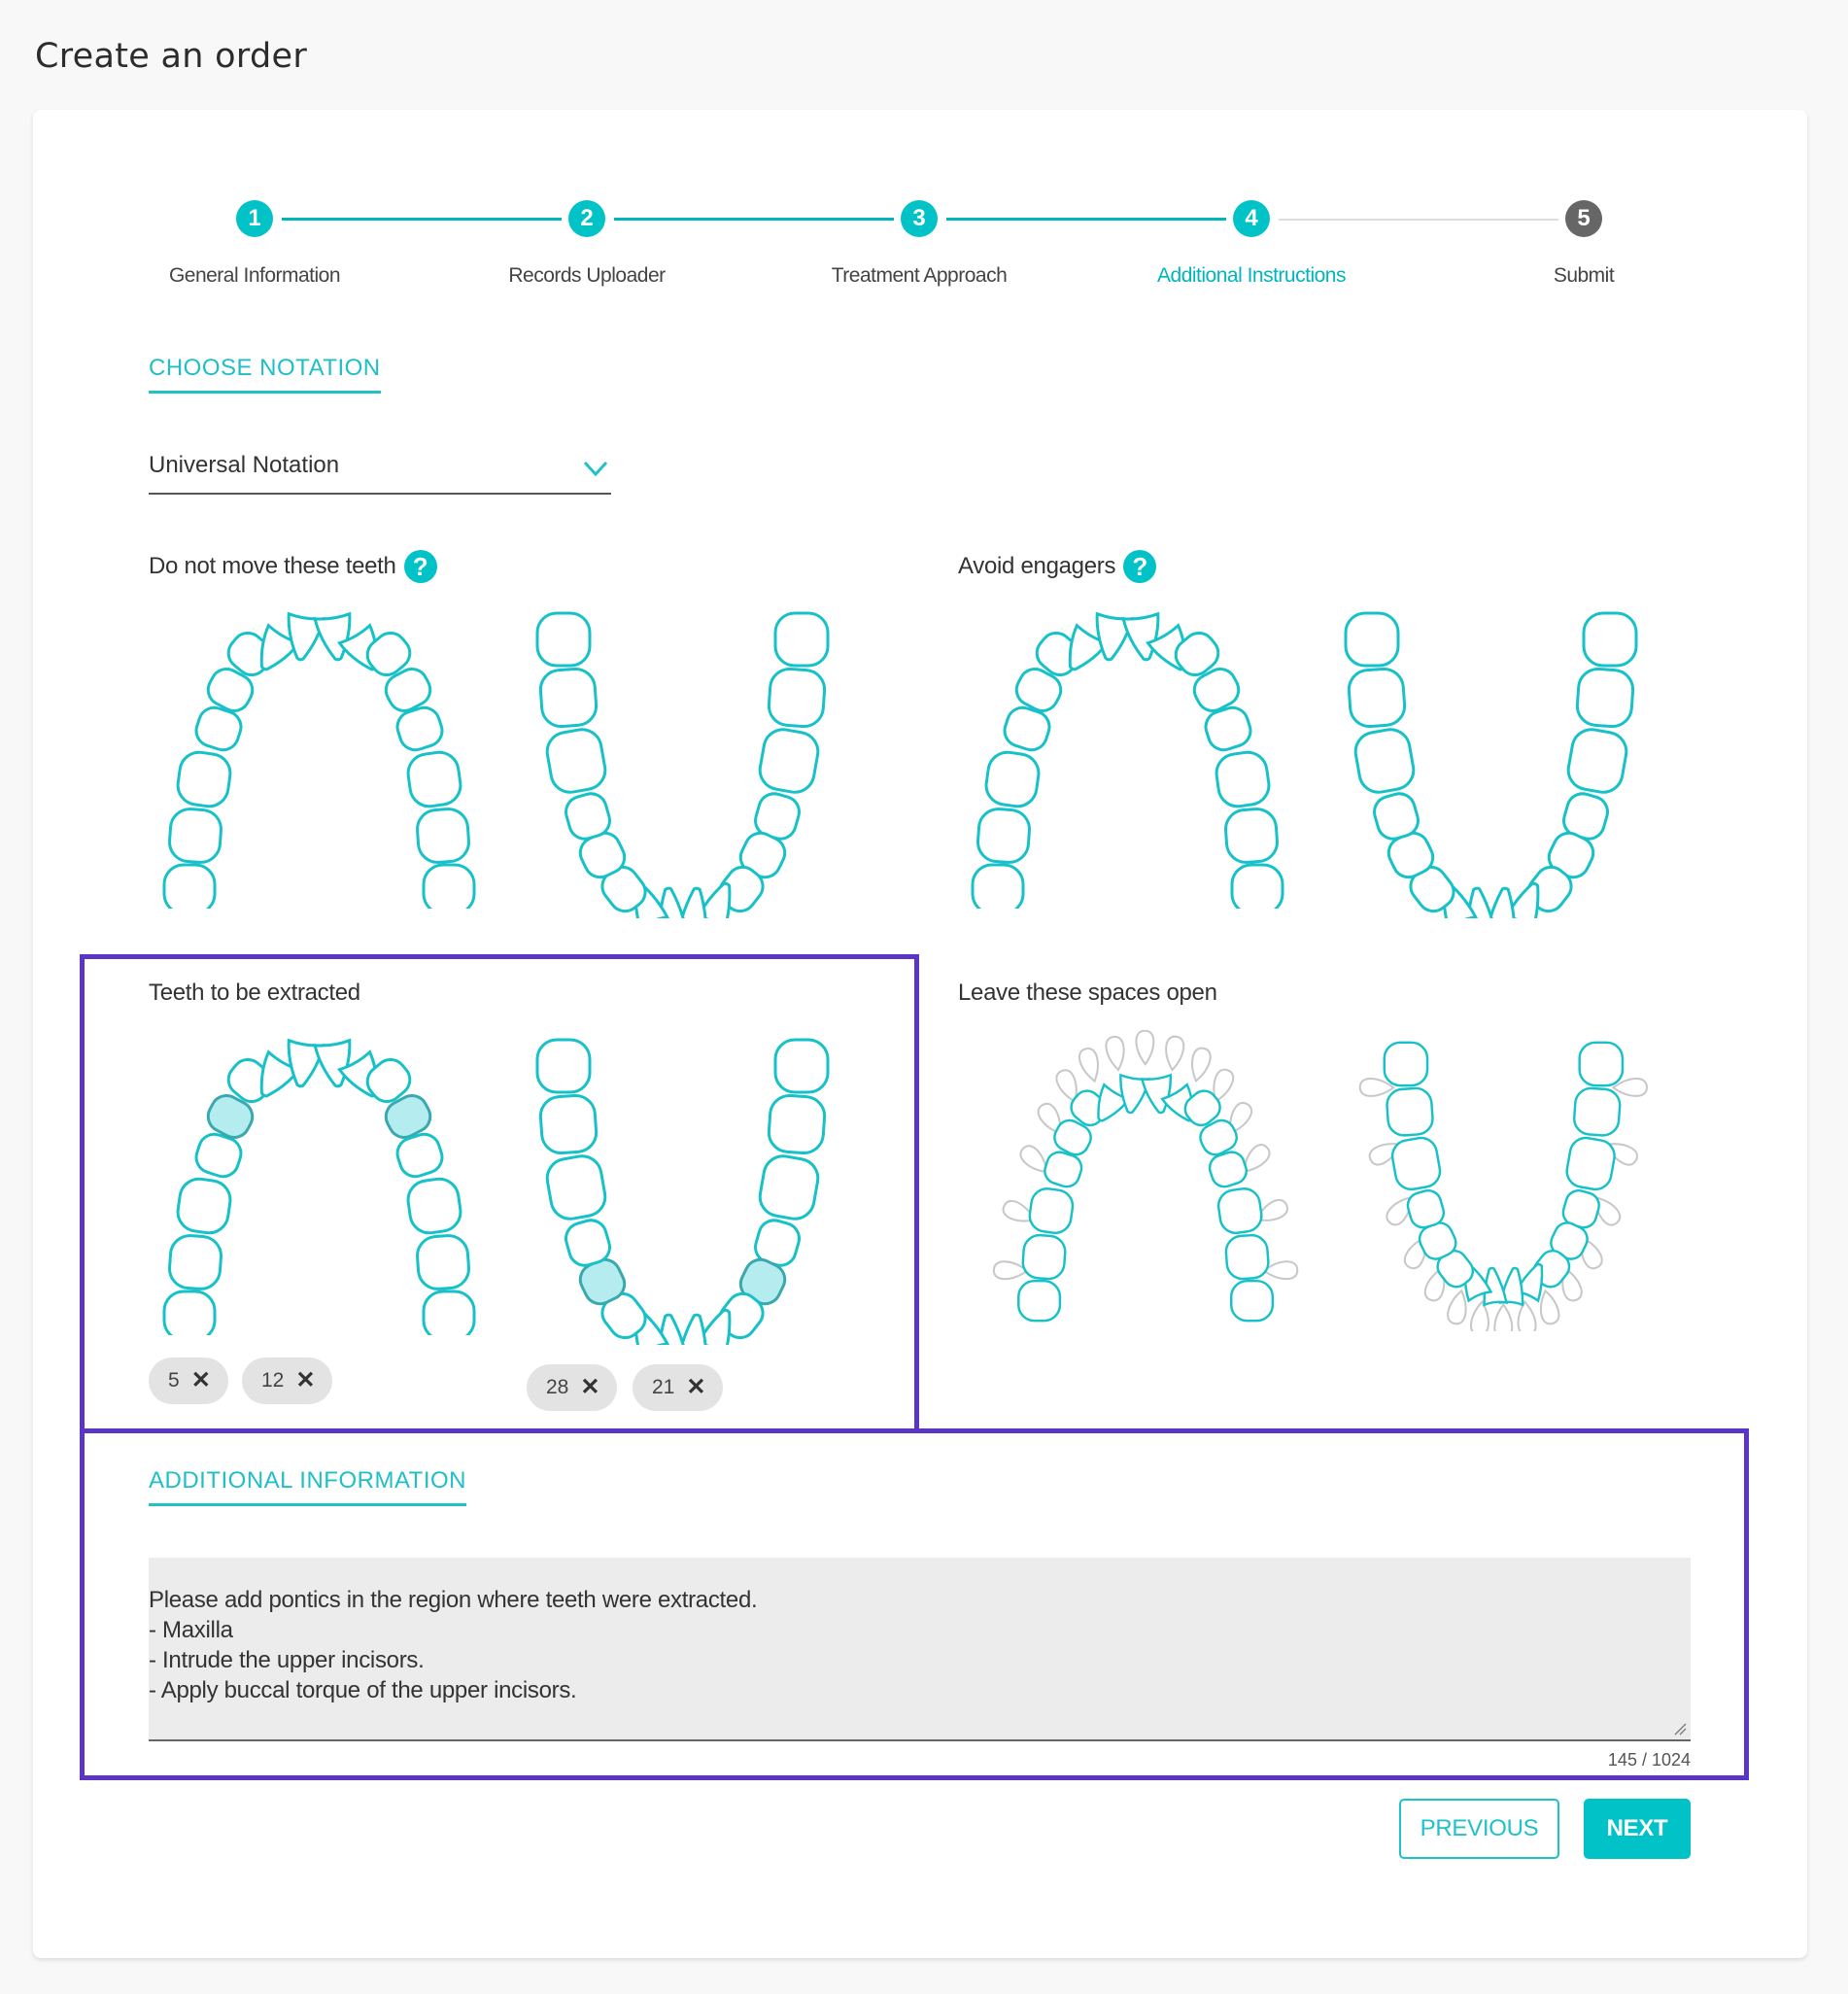 The height and width of the screenshot is (1994, 1848). Describe the element at coordinates (1584, 275) in the screenshot. I see `step-label: Submit` at that location.